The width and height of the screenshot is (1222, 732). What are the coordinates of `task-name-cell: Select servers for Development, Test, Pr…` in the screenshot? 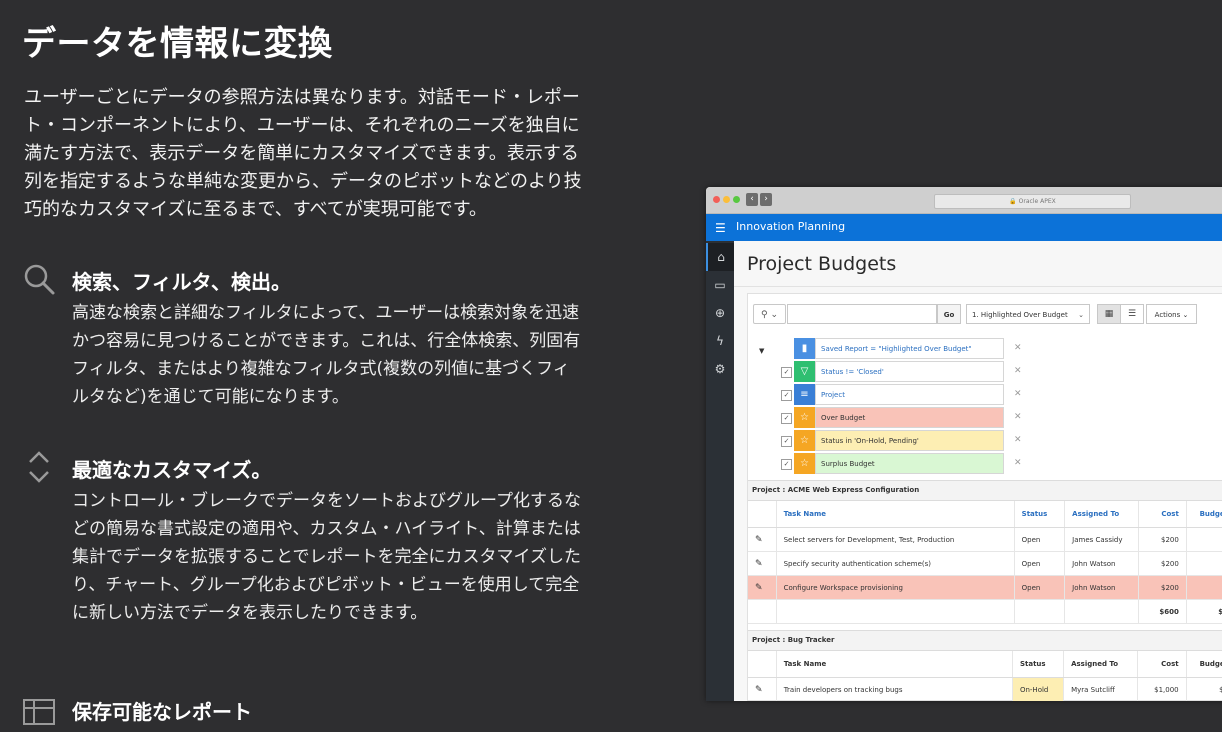 It's located at (895, 539).